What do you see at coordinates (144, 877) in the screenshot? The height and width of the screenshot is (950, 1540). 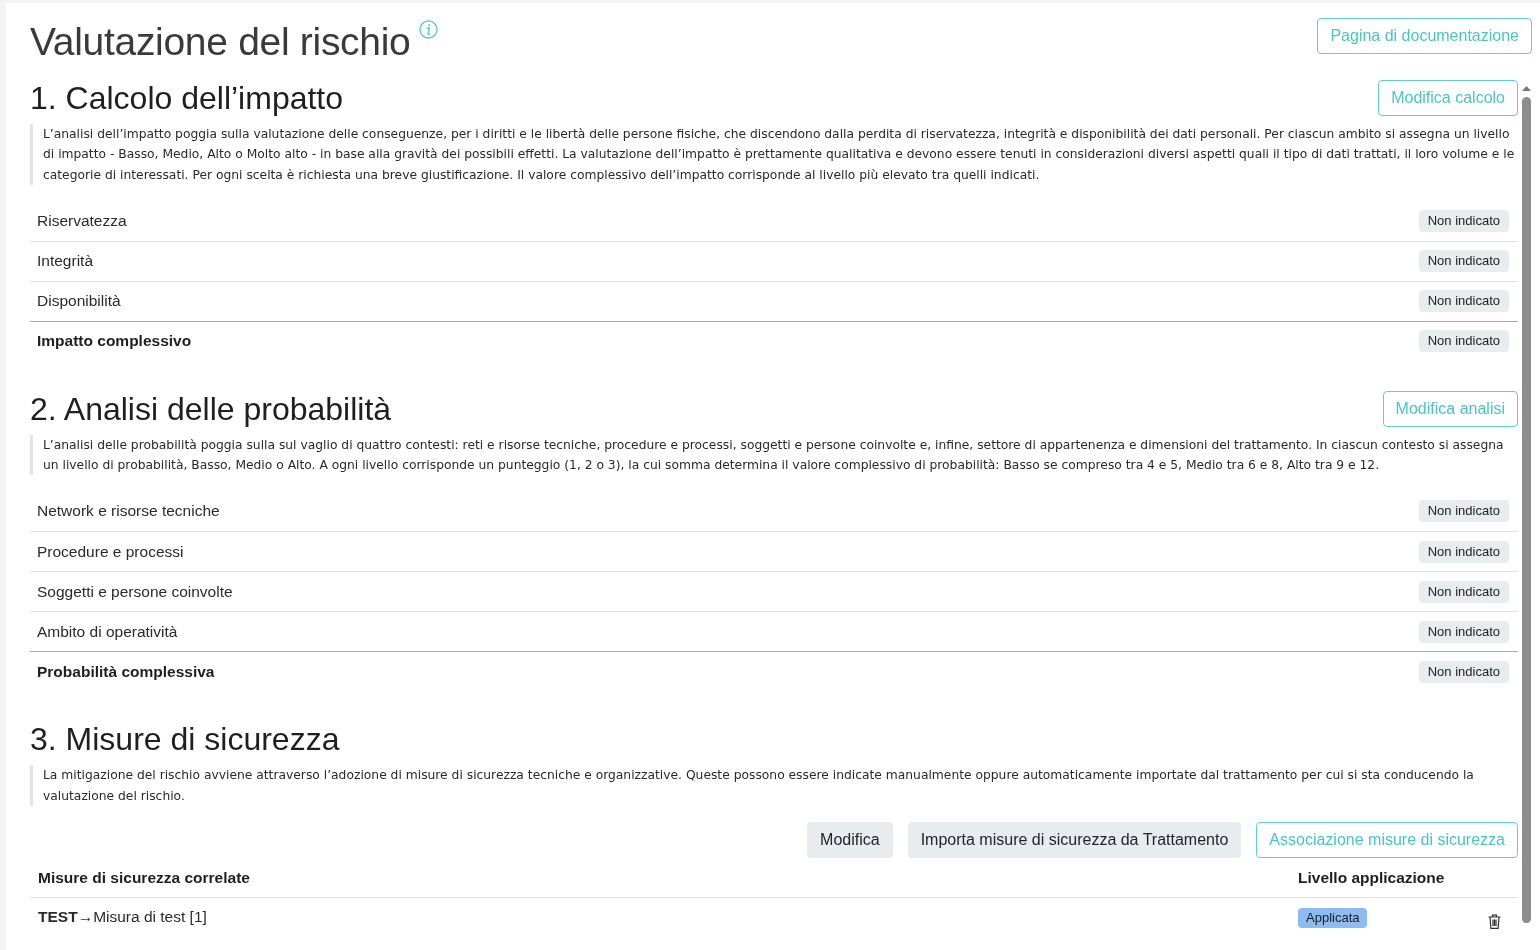 I see `column-header: Misure di sicurezza correlate` at bounding box center [144, 877].